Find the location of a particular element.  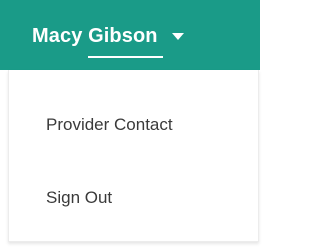

menu-item-provider-contact: Provider Contact is located at coordinates (109, 125).